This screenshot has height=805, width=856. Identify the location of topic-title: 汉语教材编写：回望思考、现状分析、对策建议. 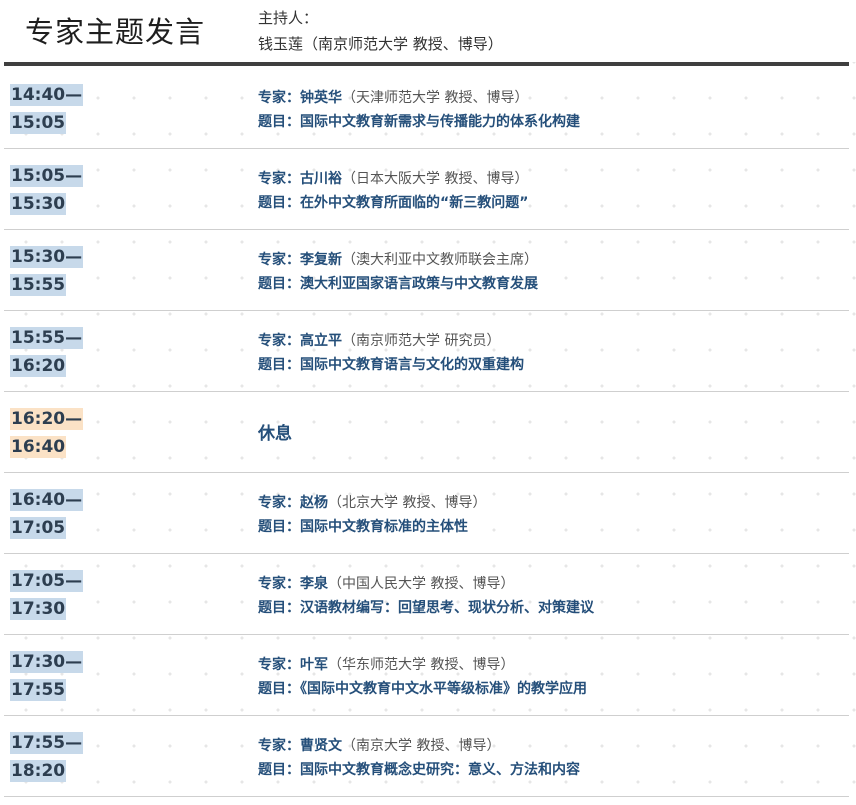
(447, 608).